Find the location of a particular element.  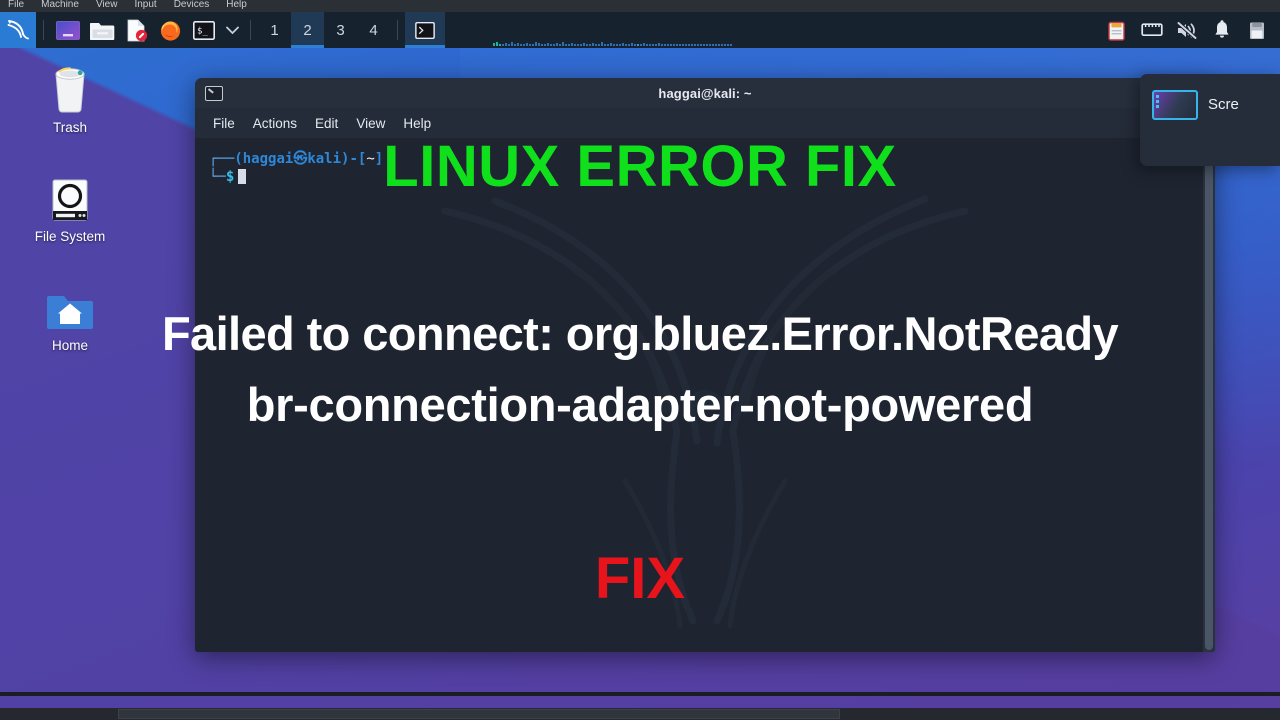

network-icon is located at coordinates (1151, 30).